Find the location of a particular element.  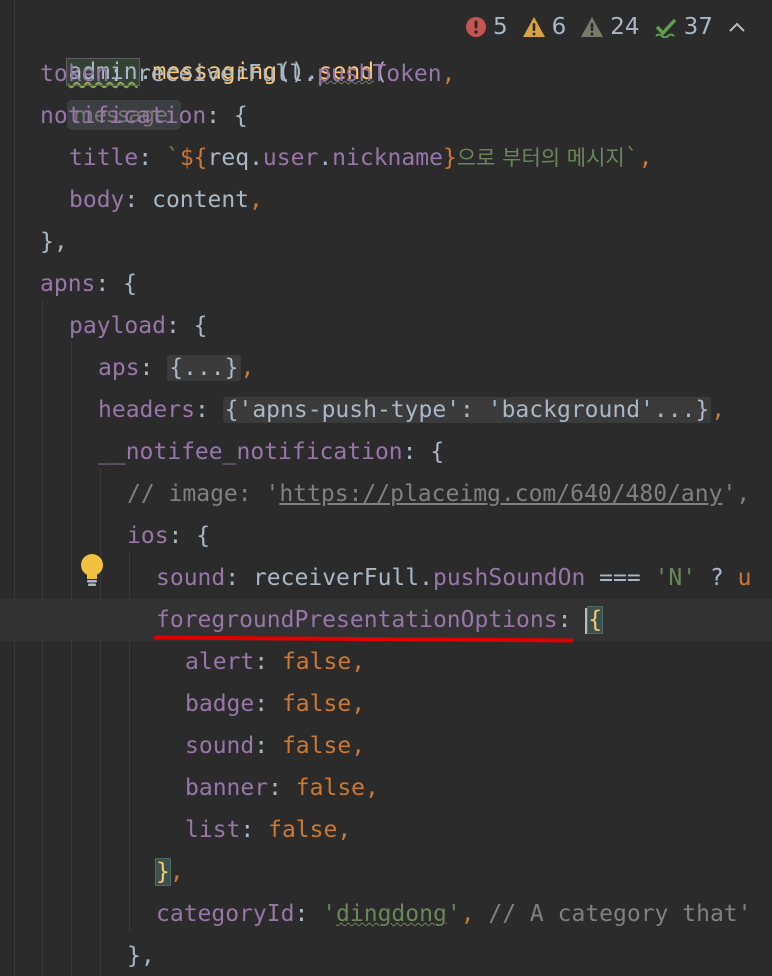

prop-aps: aps is located at coordinates (119, 368).